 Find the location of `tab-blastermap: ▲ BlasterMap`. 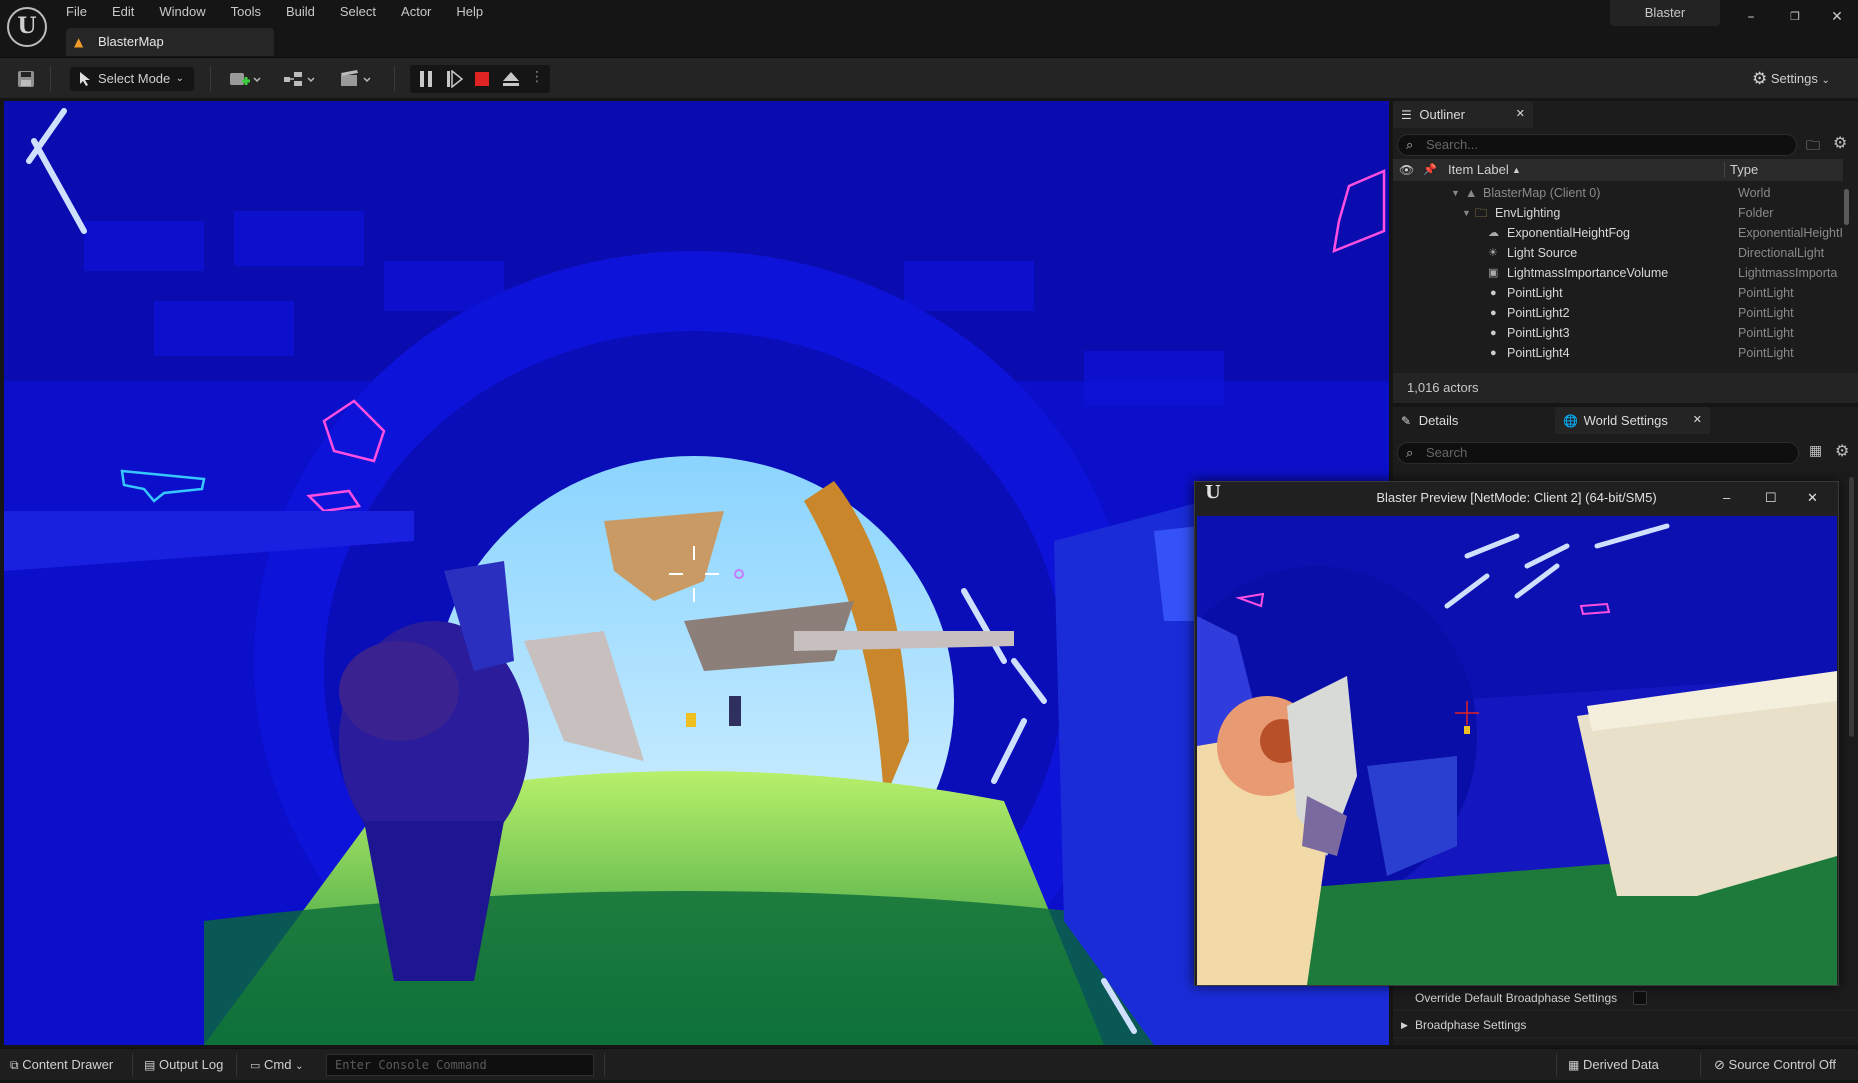

tab-blastermap: ▲ BlasterMap is located at coordinates (170, 42).